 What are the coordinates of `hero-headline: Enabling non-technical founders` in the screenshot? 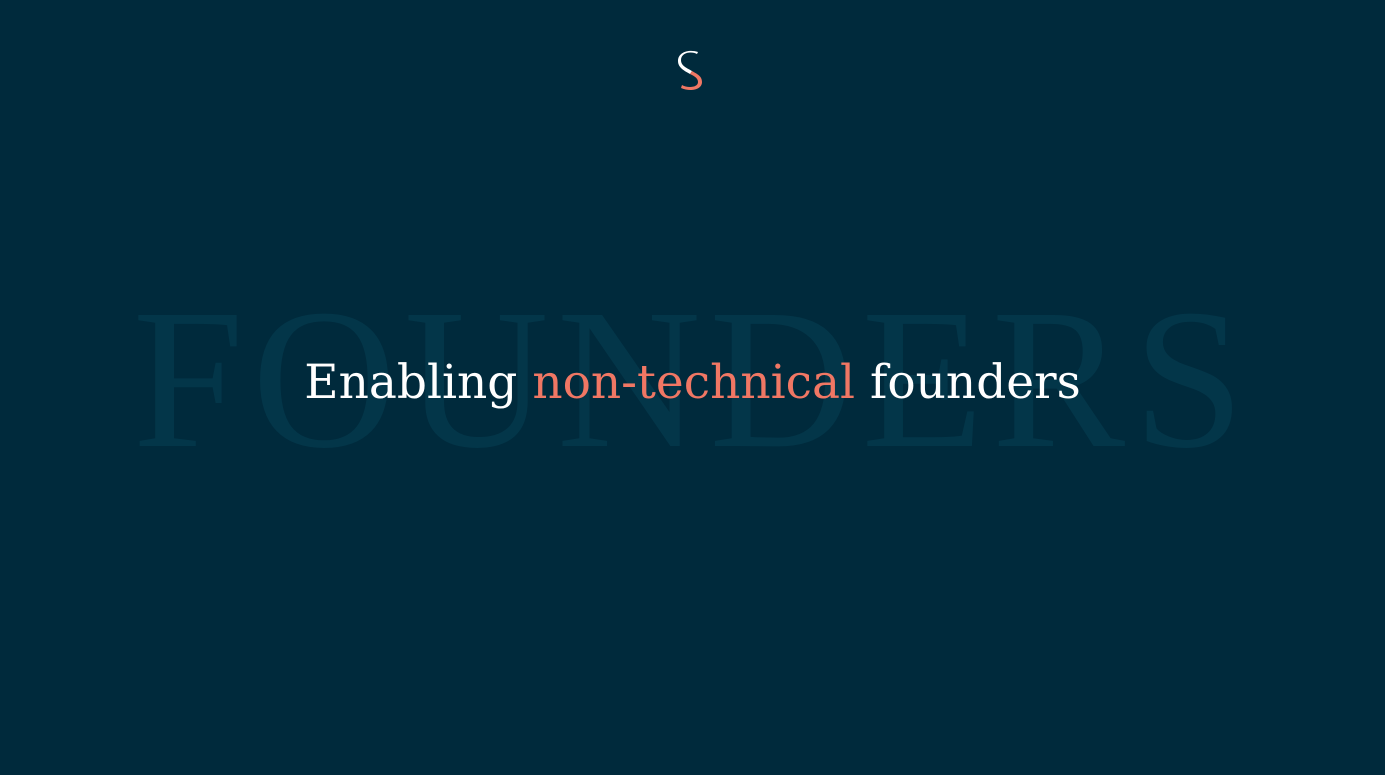 It's located at (692, 383).